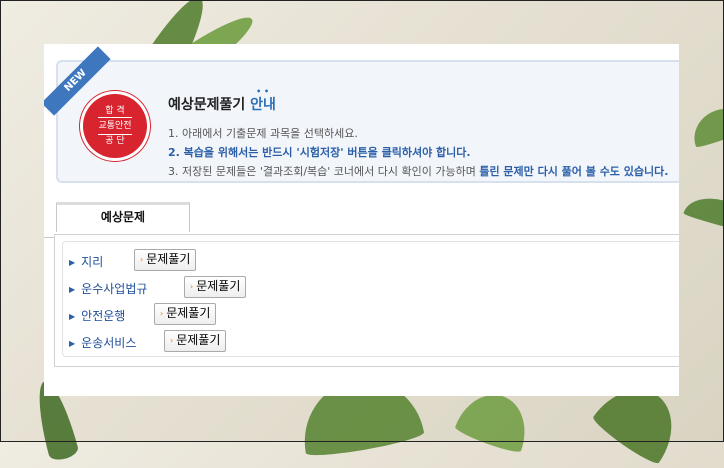 This screenshot has width=724, height=468. I want to click on banner-title-accent: 안내, so click(263, 105).